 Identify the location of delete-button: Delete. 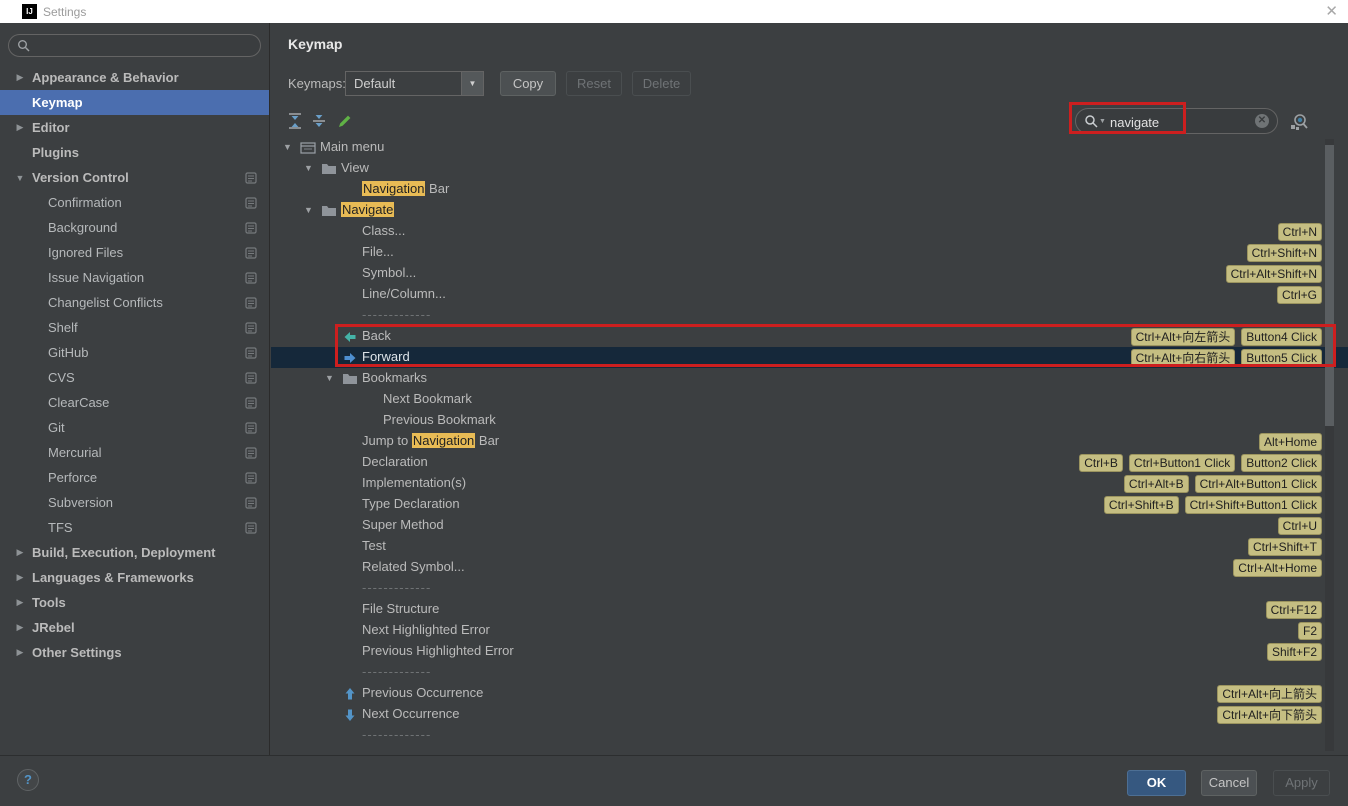
(661, 83).